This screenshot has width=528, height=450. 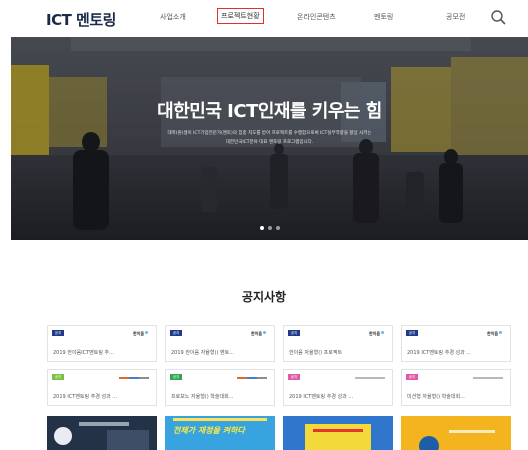 What do you see at coordinates (209, 430) in the screenshot?
I see `thumbnail-headline: 전체가 재정을 켜하다` at bounding box center [209, 430].